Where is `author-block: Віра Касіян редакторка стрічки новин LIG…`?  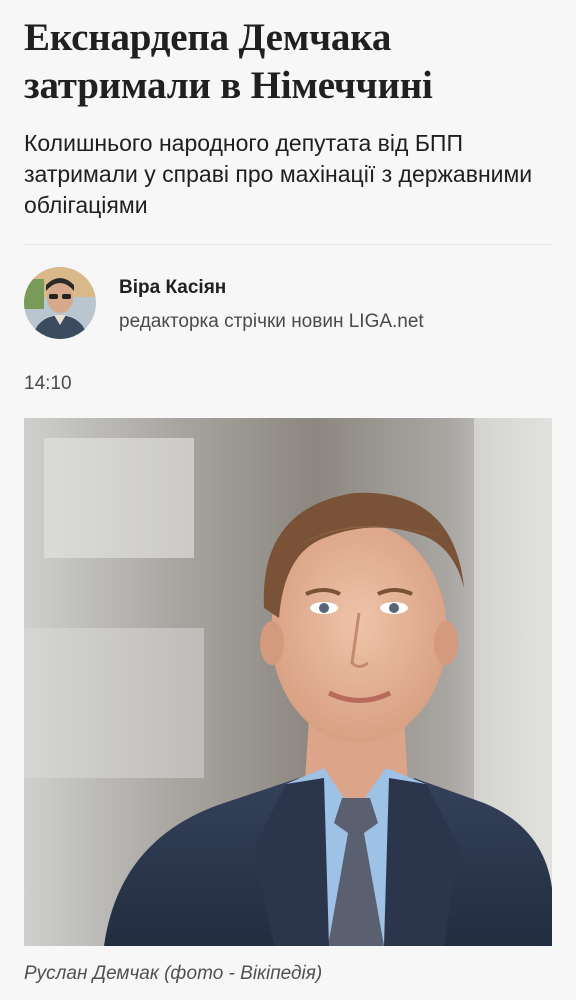
author-block: Віра Касіян редакторка стрічки новин LIG… is located at coordinates (288, 315).